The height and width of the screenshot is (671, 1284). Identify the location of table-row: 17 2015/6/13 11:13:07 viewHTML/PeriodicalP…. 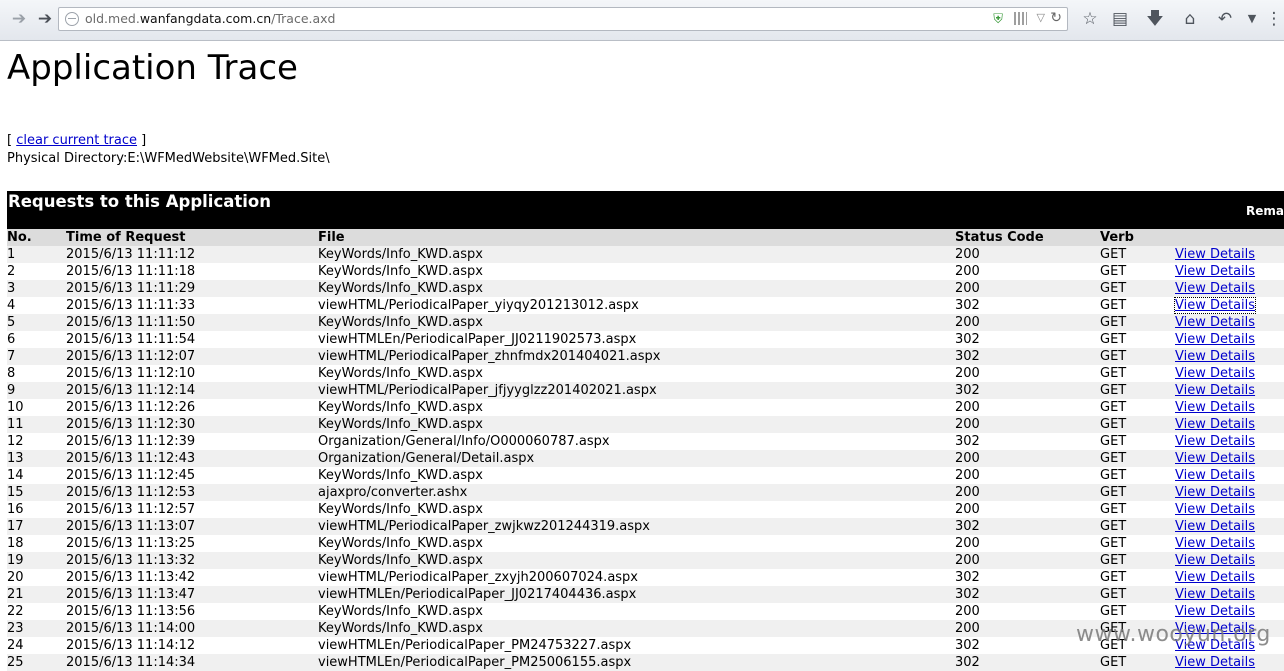
(645, 526).